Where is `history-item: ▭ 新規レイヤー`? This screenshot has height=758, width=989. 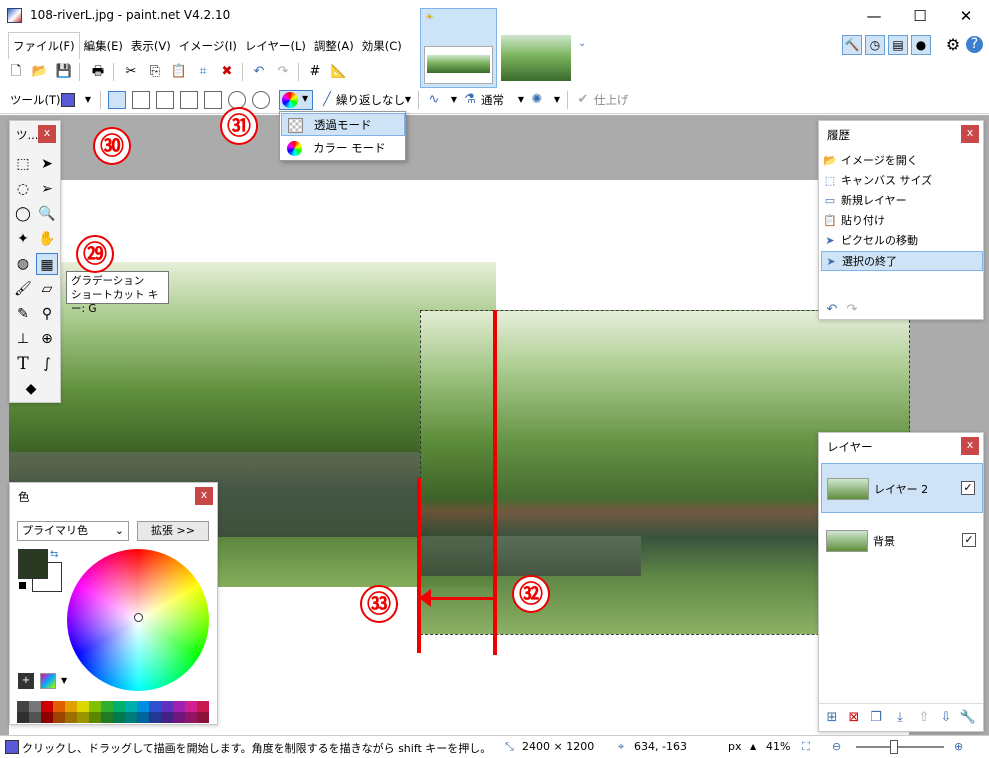
history-item: ▭ 新規レイヤー is located at coordinates (902, 201).